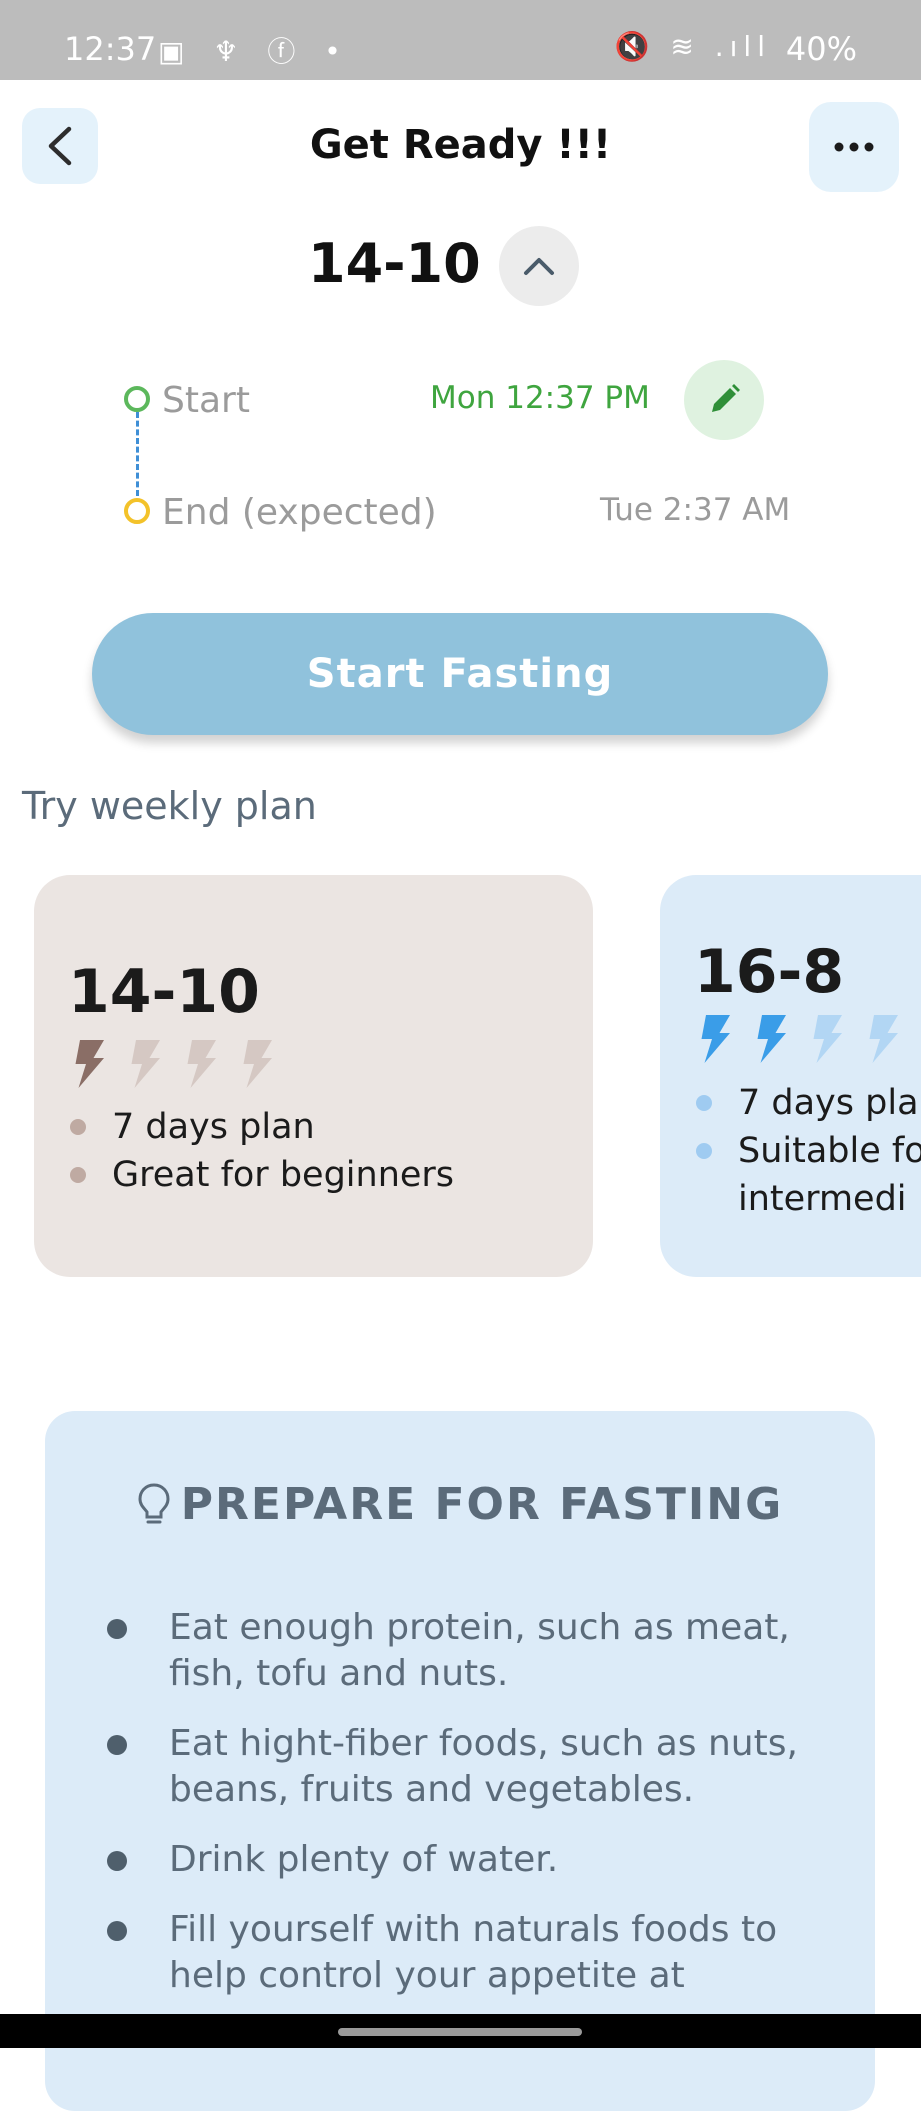  Describe the element at coordinates (829, 1175) in the screenshot. I see `feature-text: Suitable fo intermedi` at that location.